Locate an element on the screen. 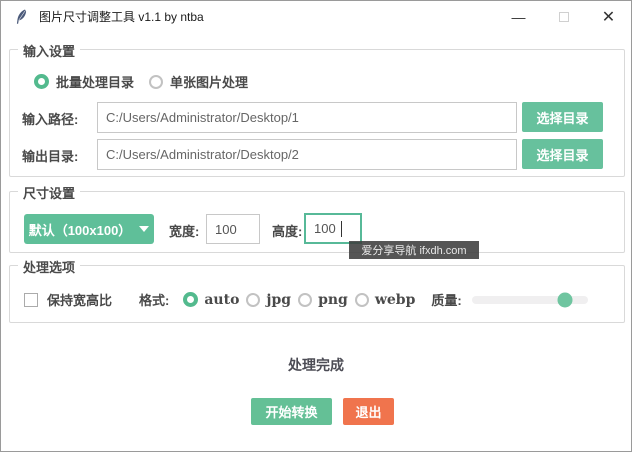 This screenshot has width=632, height=452. preset-size-dropdown: 默认（100x100） is located at coordinates (89, 229).